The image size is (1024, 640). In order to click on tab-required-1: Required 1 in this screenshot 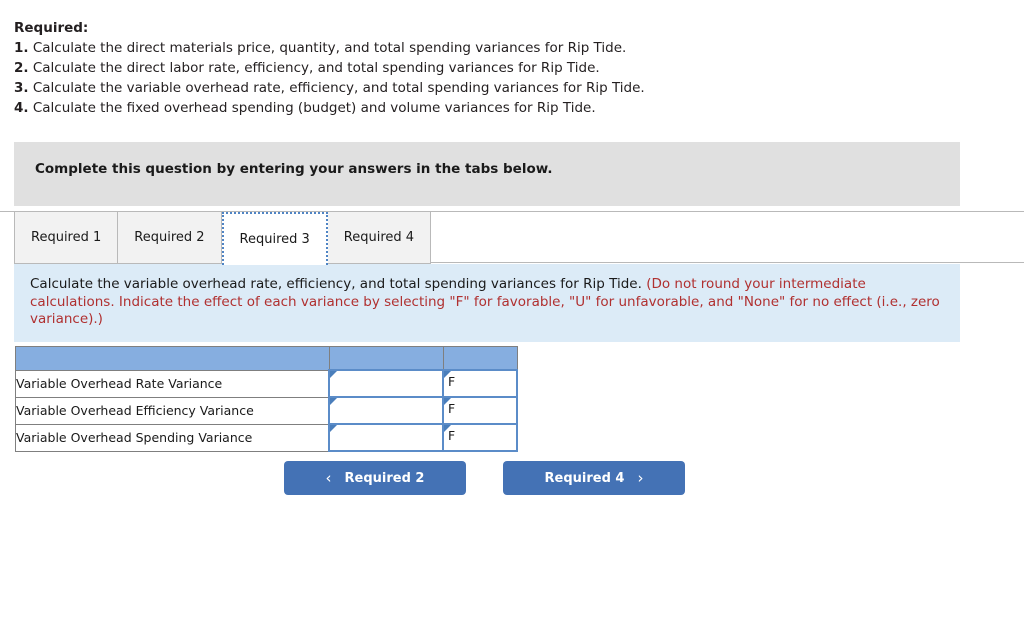, I will do `click(66, 238)`.